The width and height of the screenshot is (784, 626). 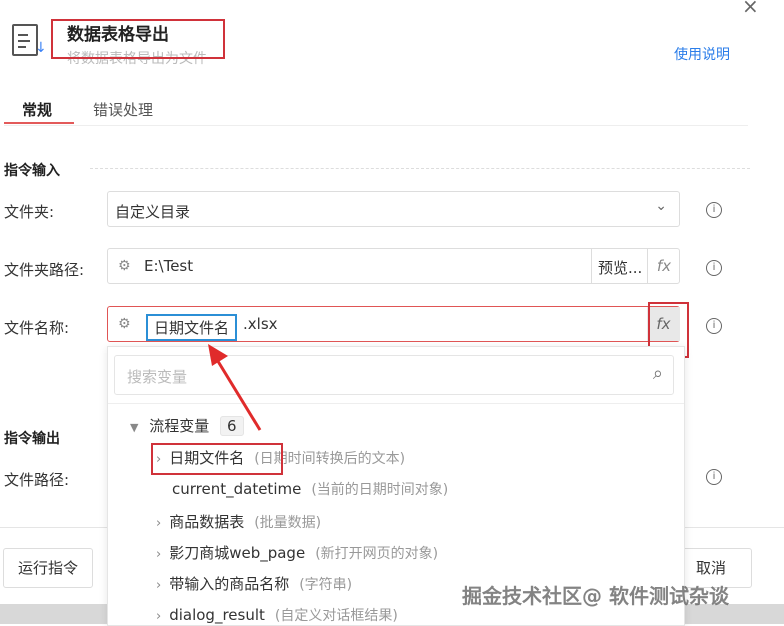 What do you see at coordinates (48, 568) in the screenshot?
I see `run-command-button: 运行指令` at bounding box center [48, 568].